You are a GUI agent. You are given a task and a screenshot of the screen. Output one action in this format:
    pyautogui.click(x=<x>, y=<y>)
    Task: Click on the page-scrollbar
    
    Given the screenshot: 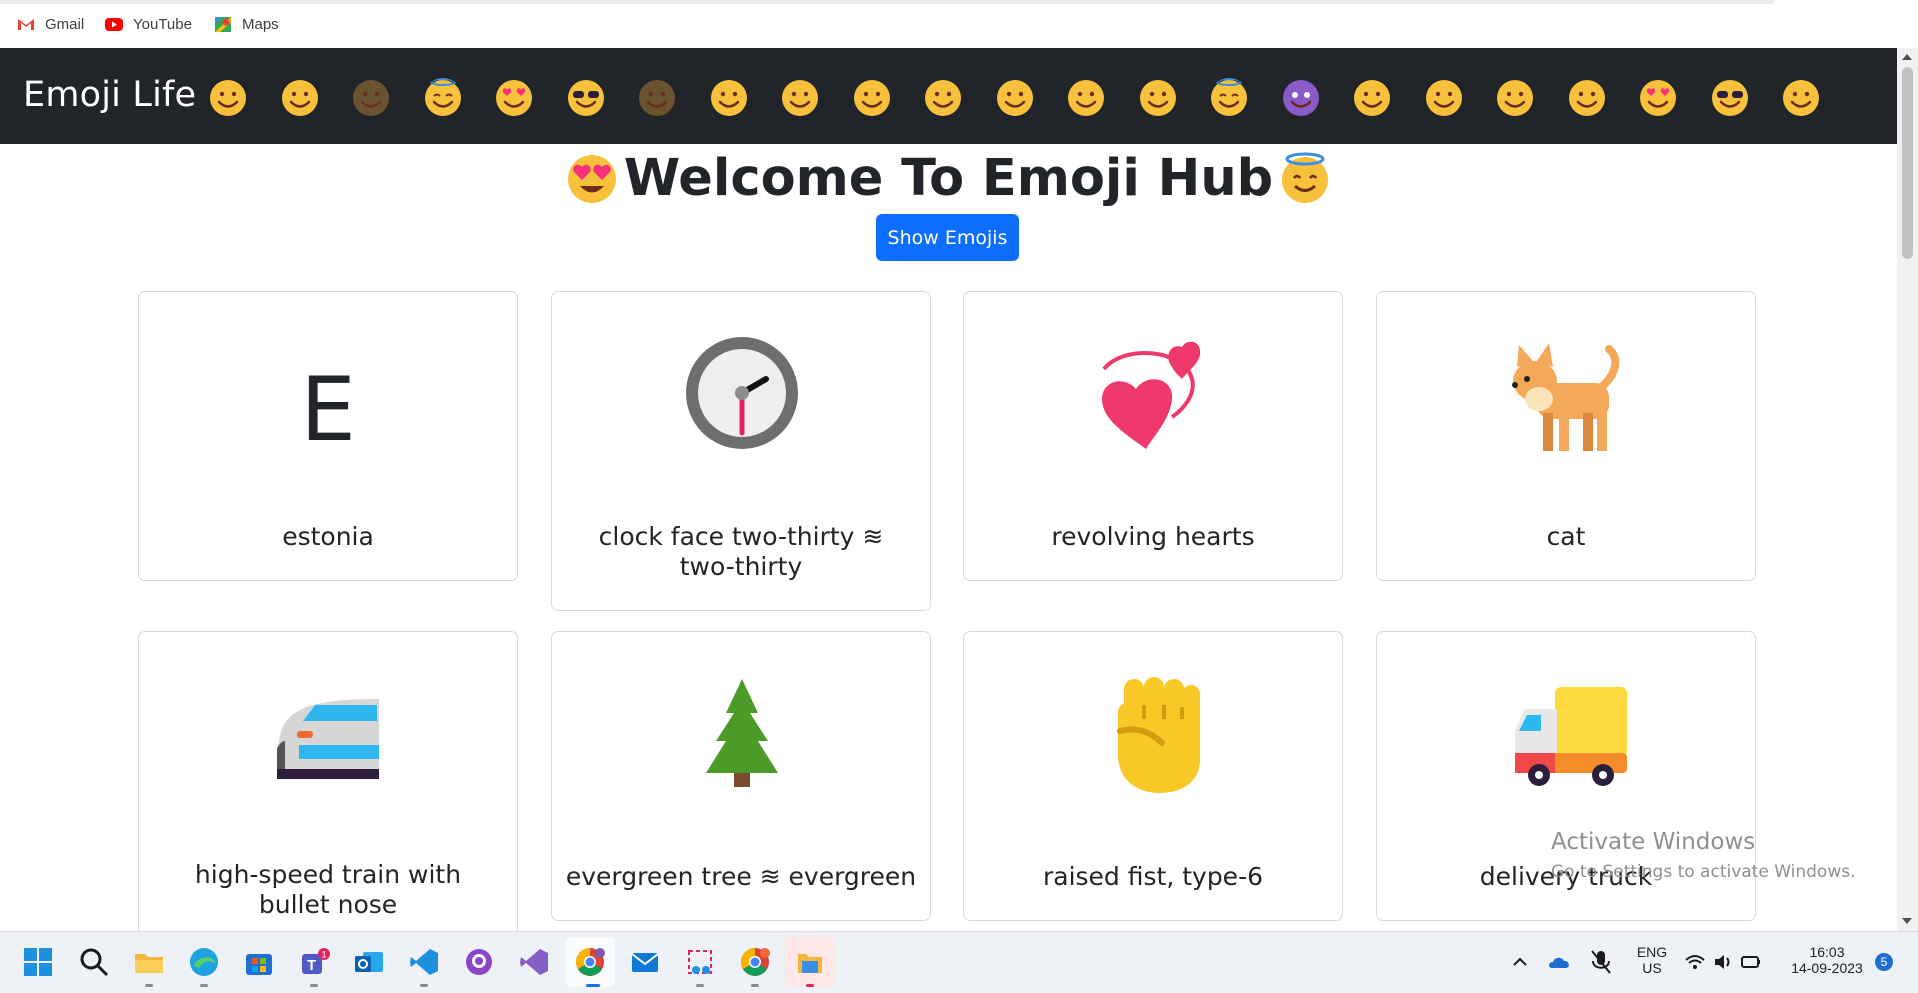 What is the action you would take?
    pyautogui.click(x=1907, y=489)
    